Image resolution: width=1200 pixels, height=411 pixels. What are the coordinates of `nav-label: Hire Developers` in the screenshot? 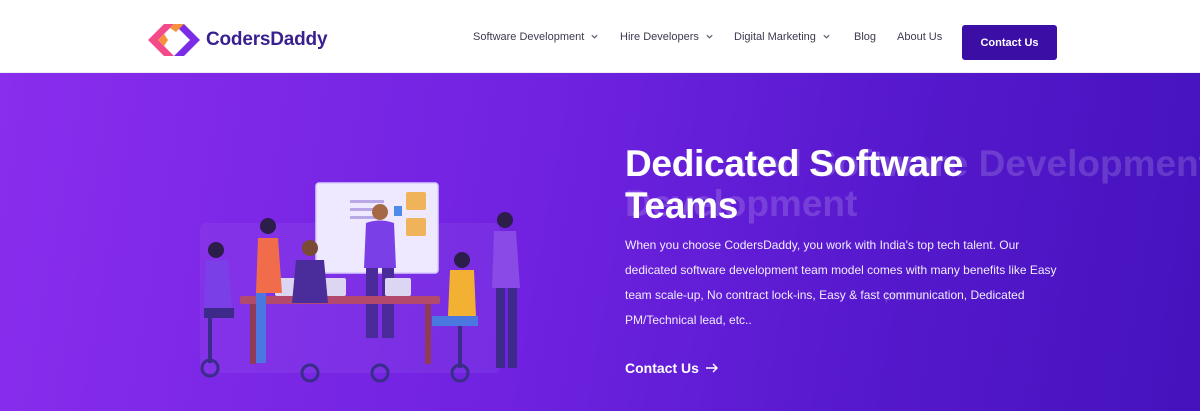 It's located at (659, 36).